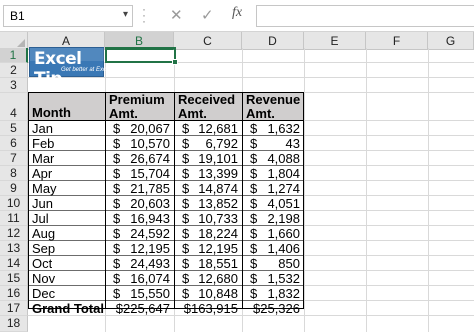 The width and height of the screenshot is (474, 332). What do you see at coordinates (280, 233) in the screenshot?
I see `revenue-value-cell: 1,660` at bounding box center [280, 233].